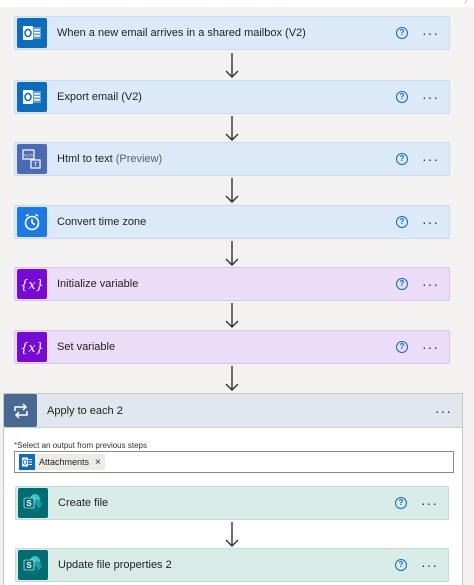  Describe the element at coordinates (139, 159) in the screenshot. I see `step-label-preview: (Preview)` at that location.